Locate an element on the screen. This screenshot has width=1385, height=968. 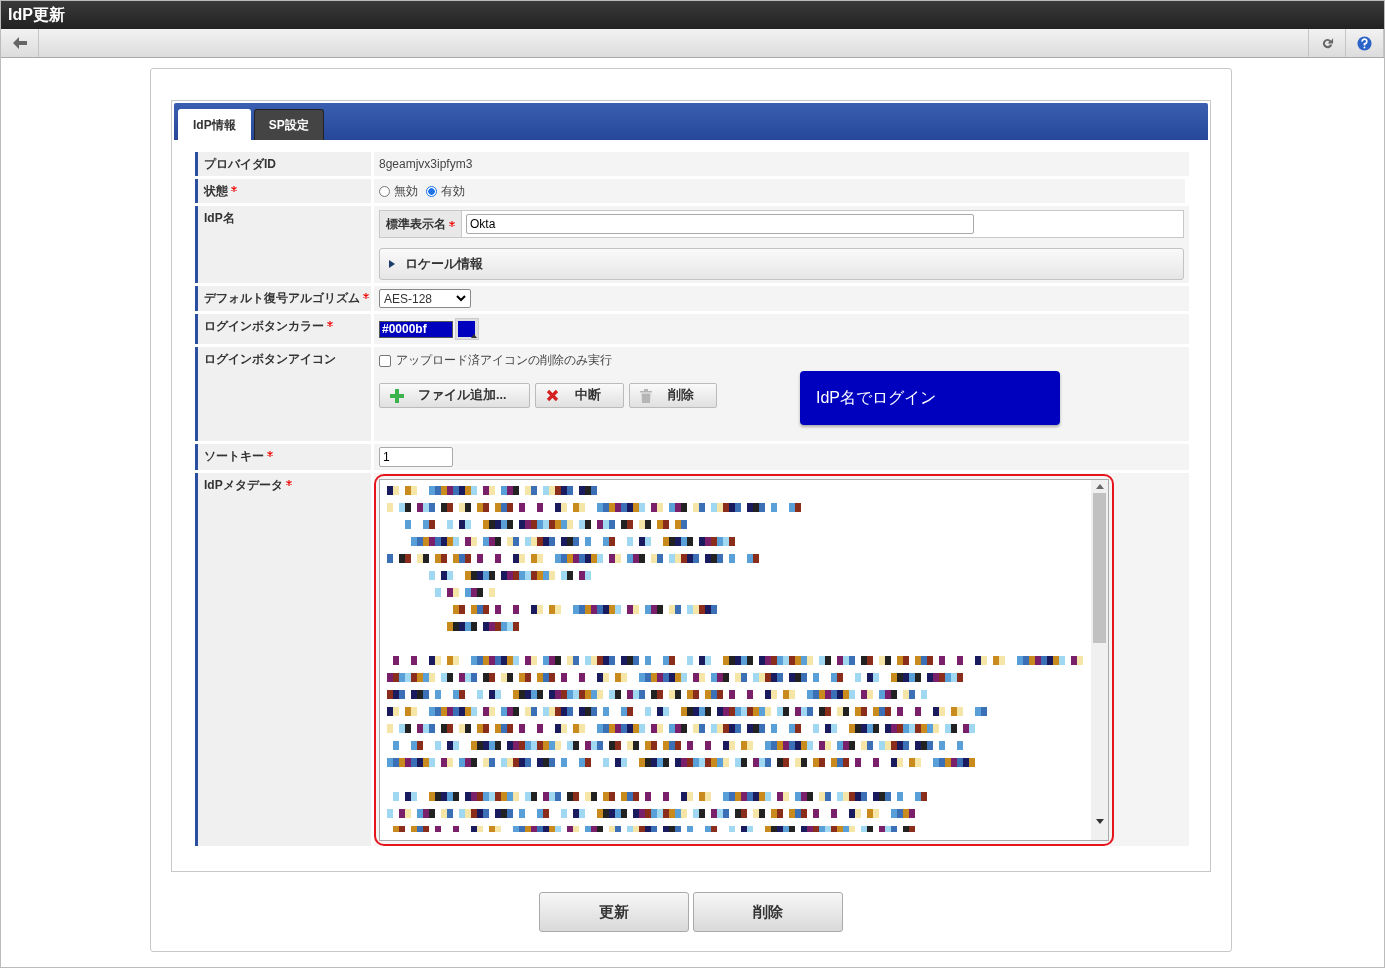
back-arrow-icon is located at coordinates (19, 43).